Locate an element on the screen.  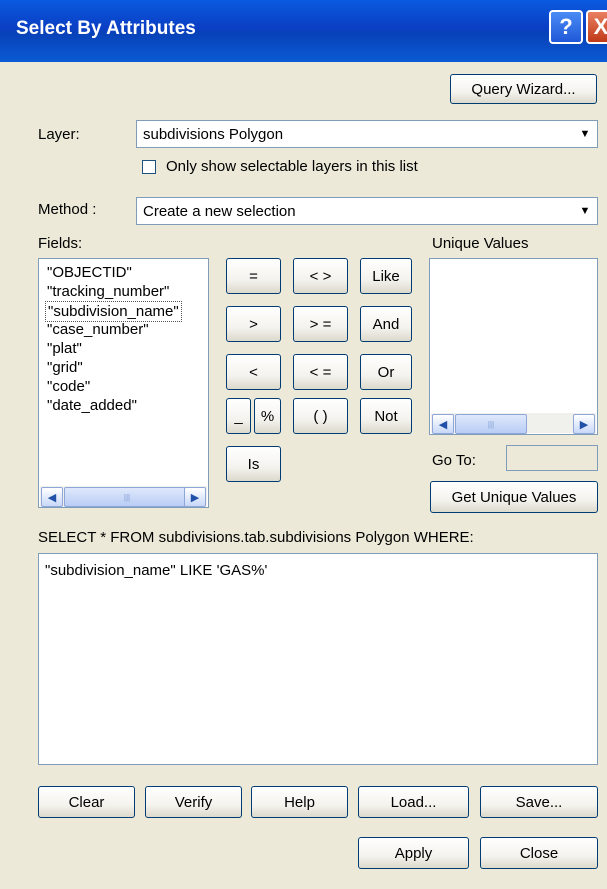
list-item: "OBJECTID" is located at coordinates (89, 272).